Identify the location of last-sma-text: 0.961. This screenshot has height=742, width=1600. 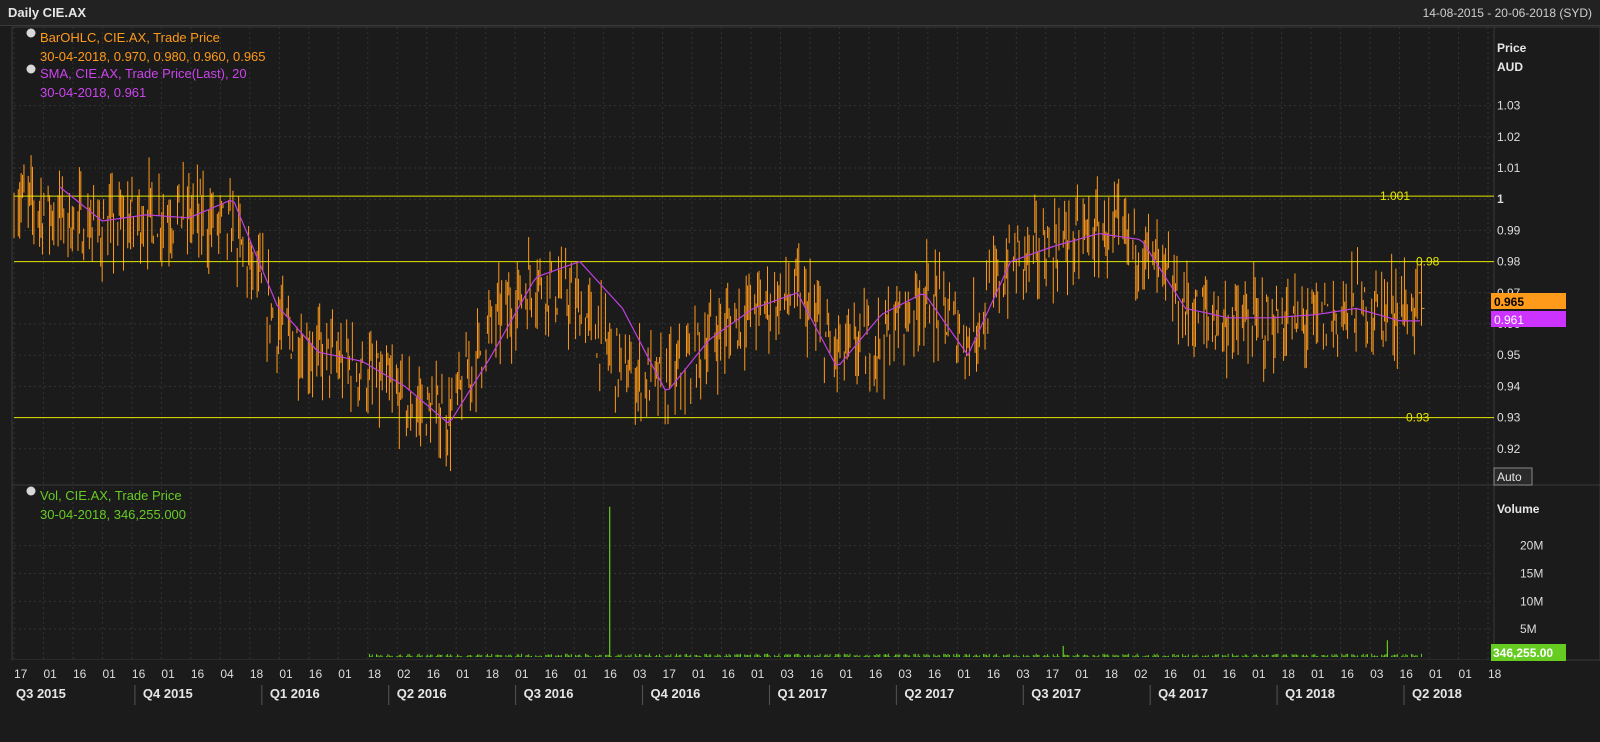
(1509, 320).